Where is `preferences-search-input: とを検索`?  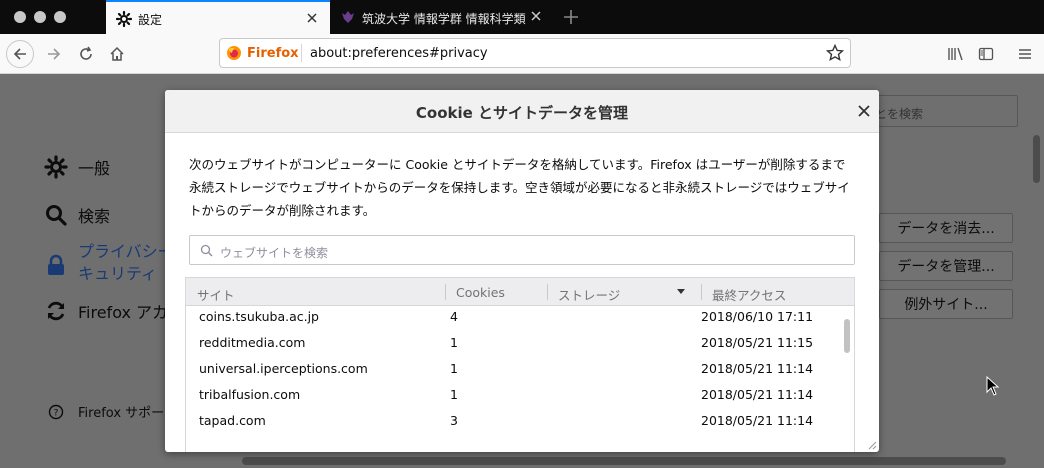
preferences-search-input: とを検索 is located at coordinates (942, 111).